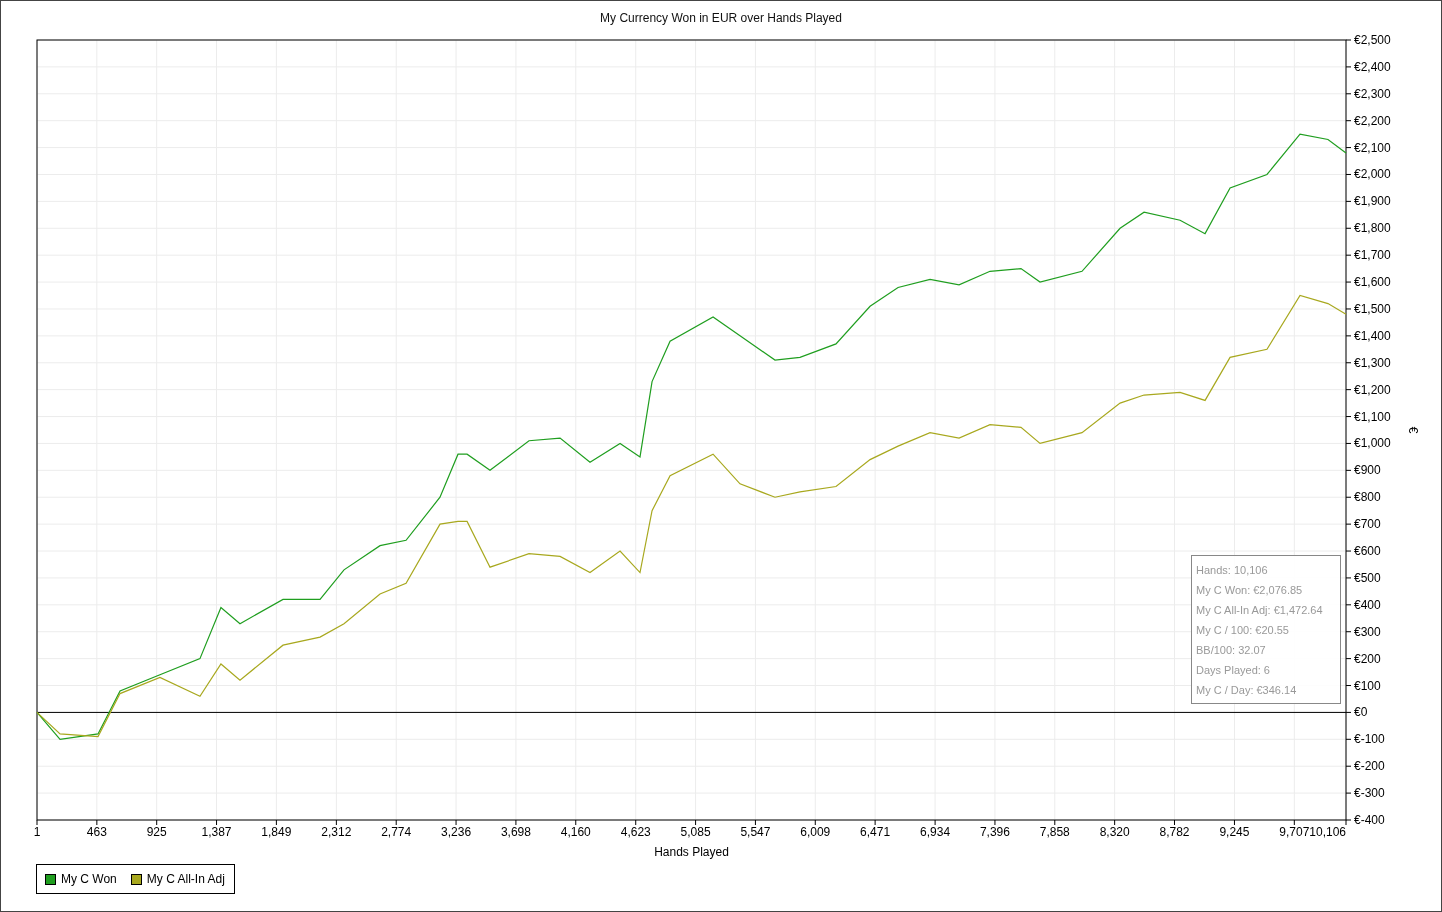 This screenshot has height=912, width=1442. What do you see at coordinates (1372, 308) in the screenshot?
I see `y-tick-label: €1,500` at bounding box center [1372, 308].